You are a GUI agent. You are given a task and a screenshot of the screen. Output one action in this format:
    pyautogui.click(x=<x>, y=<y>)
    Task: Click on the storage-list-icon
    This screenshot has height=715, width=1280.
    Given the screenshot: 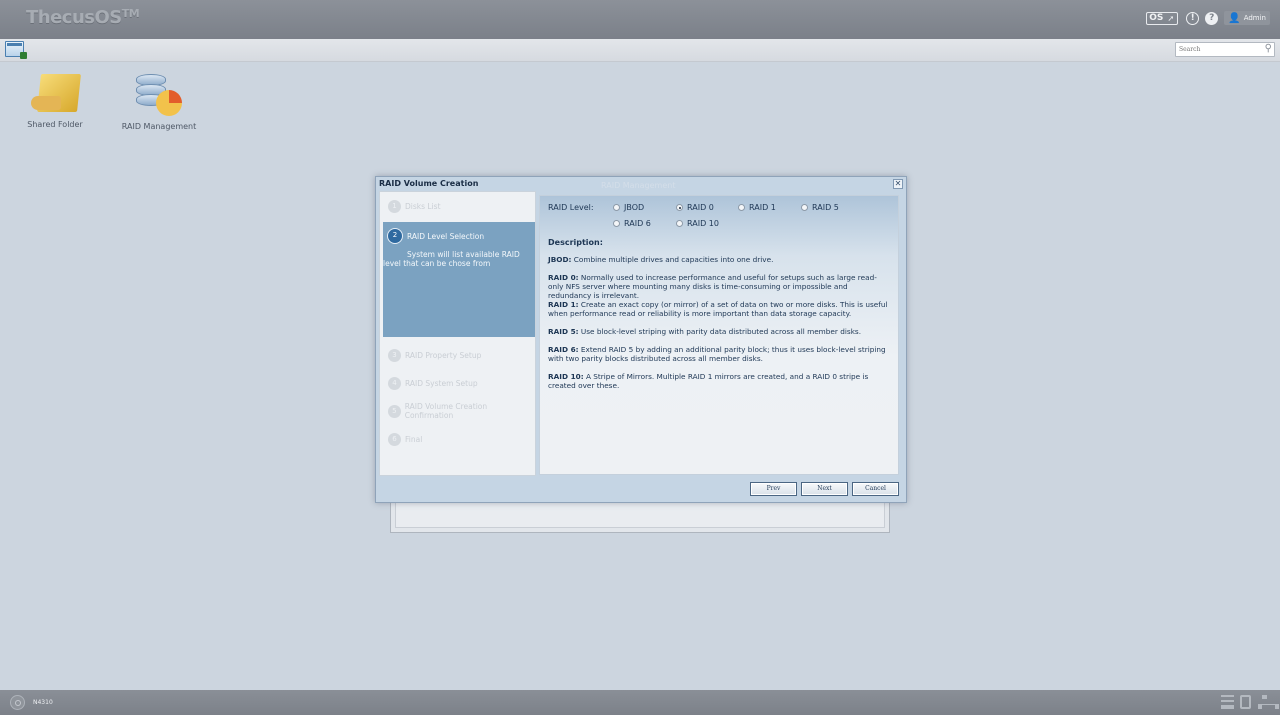 What is the action you would take?
    pyautogui.click(x=1227, y=702)
    